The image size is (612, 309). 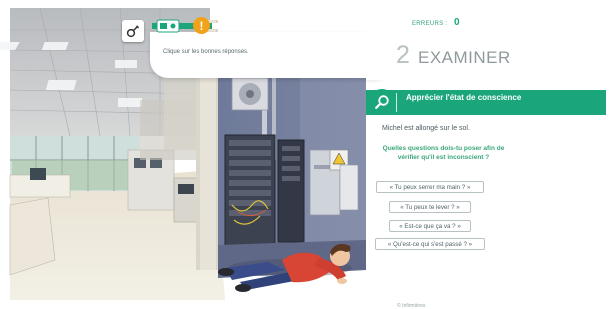 What do you see at coordinates (430, 187) in the screenshot?
I see `answer-option-1: « Tu peux serrer ma main ? »` at bounding box center [430, 187].